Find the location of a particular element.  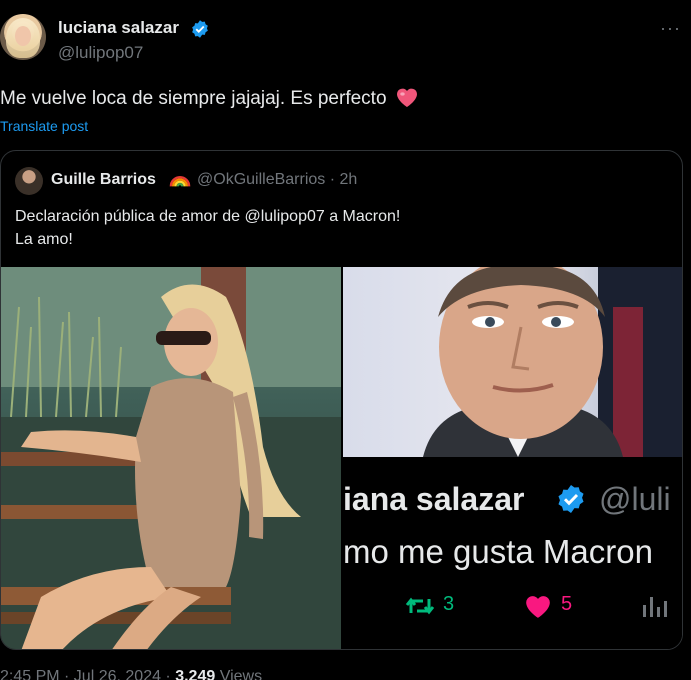

author-display-name: luciana salazar is located at coordinates (118, 28).